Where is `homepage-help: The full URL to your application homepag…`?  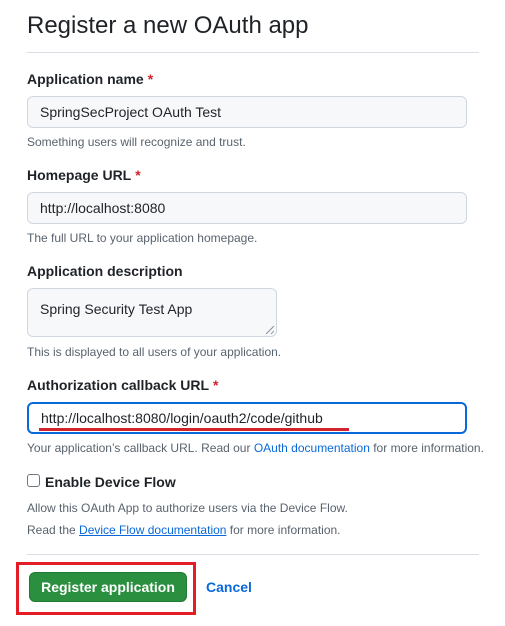
homepage-help: The full URL to your application homepag… is located at coordinates (142, 238).